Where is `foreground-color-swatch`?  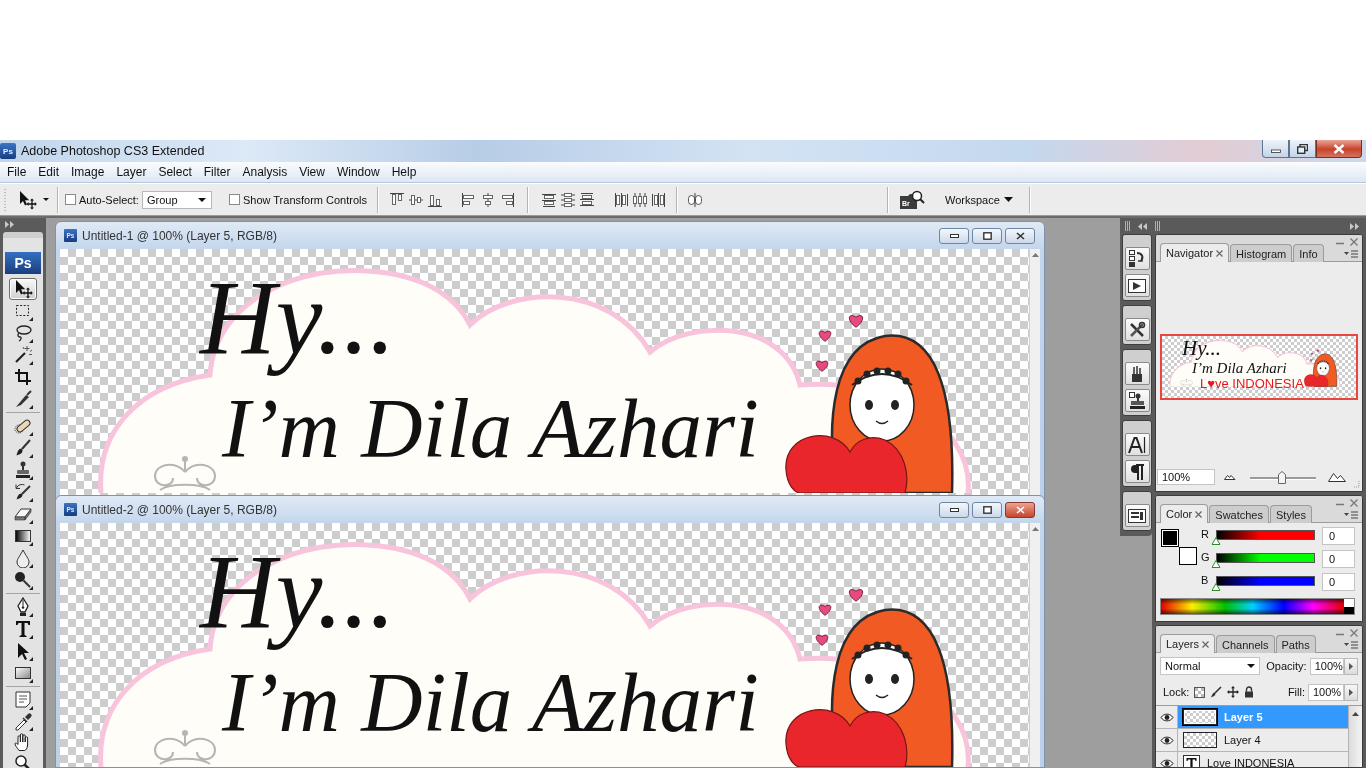
foreground-color-swatch is located at coordinates (1170, 538).